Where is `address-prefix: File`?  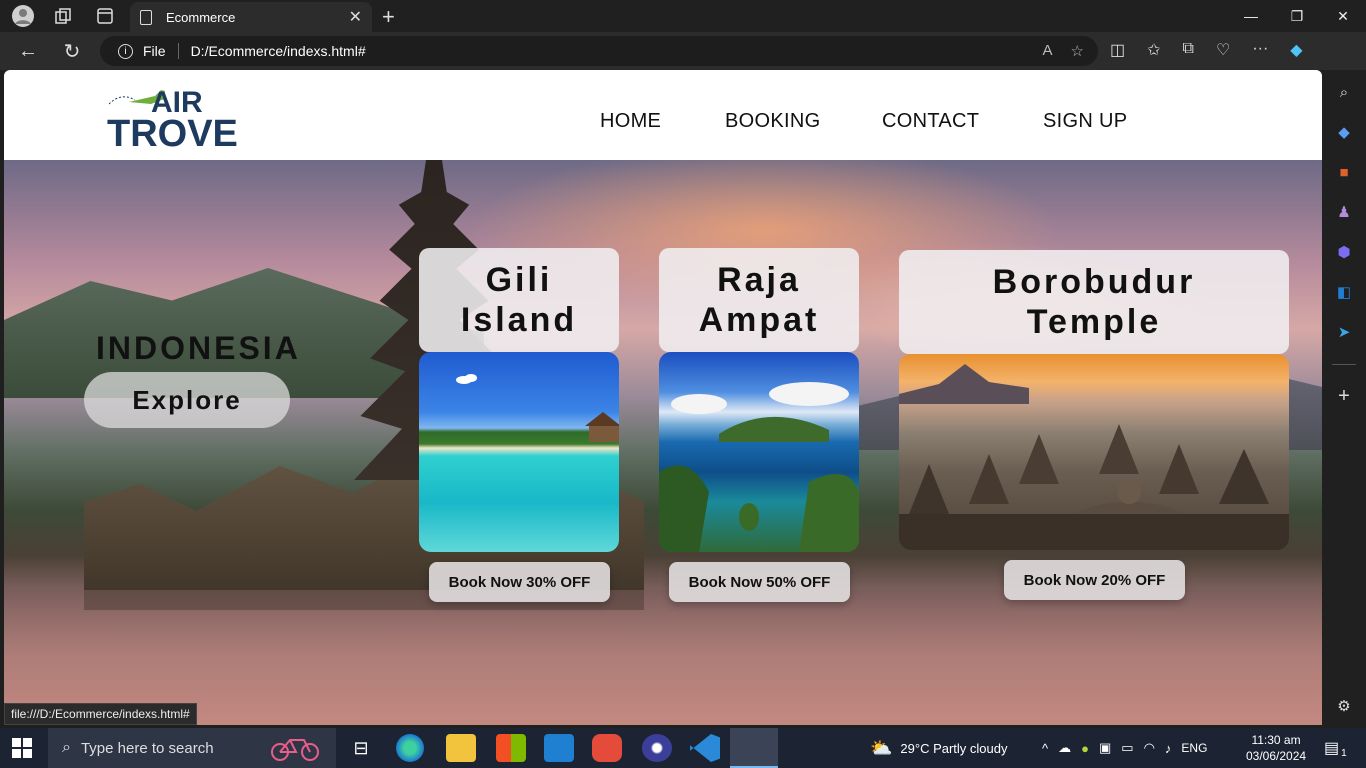
address-prefix: File is located at coordinates (154, 51).